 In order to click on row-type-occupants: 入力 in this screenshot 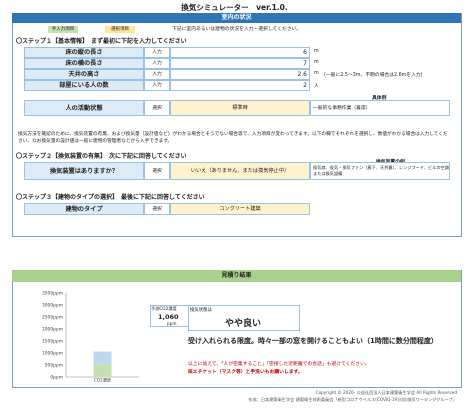, I will do `click(157, 85)`.